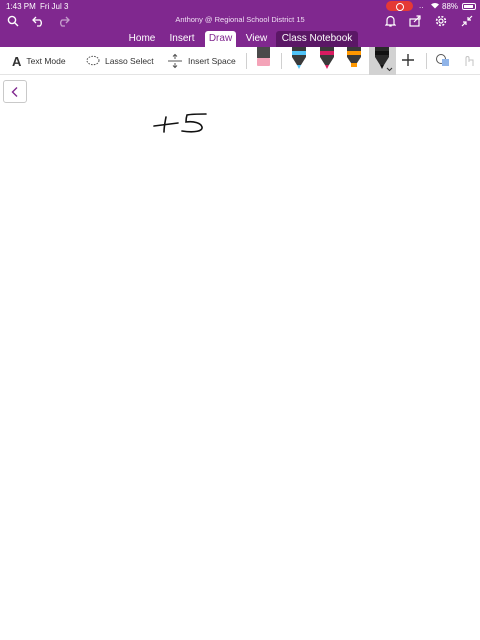 Image resolution: width=480 pixels, height=640 pixels. I want to click on pen-black-tool, so click(382, 61).